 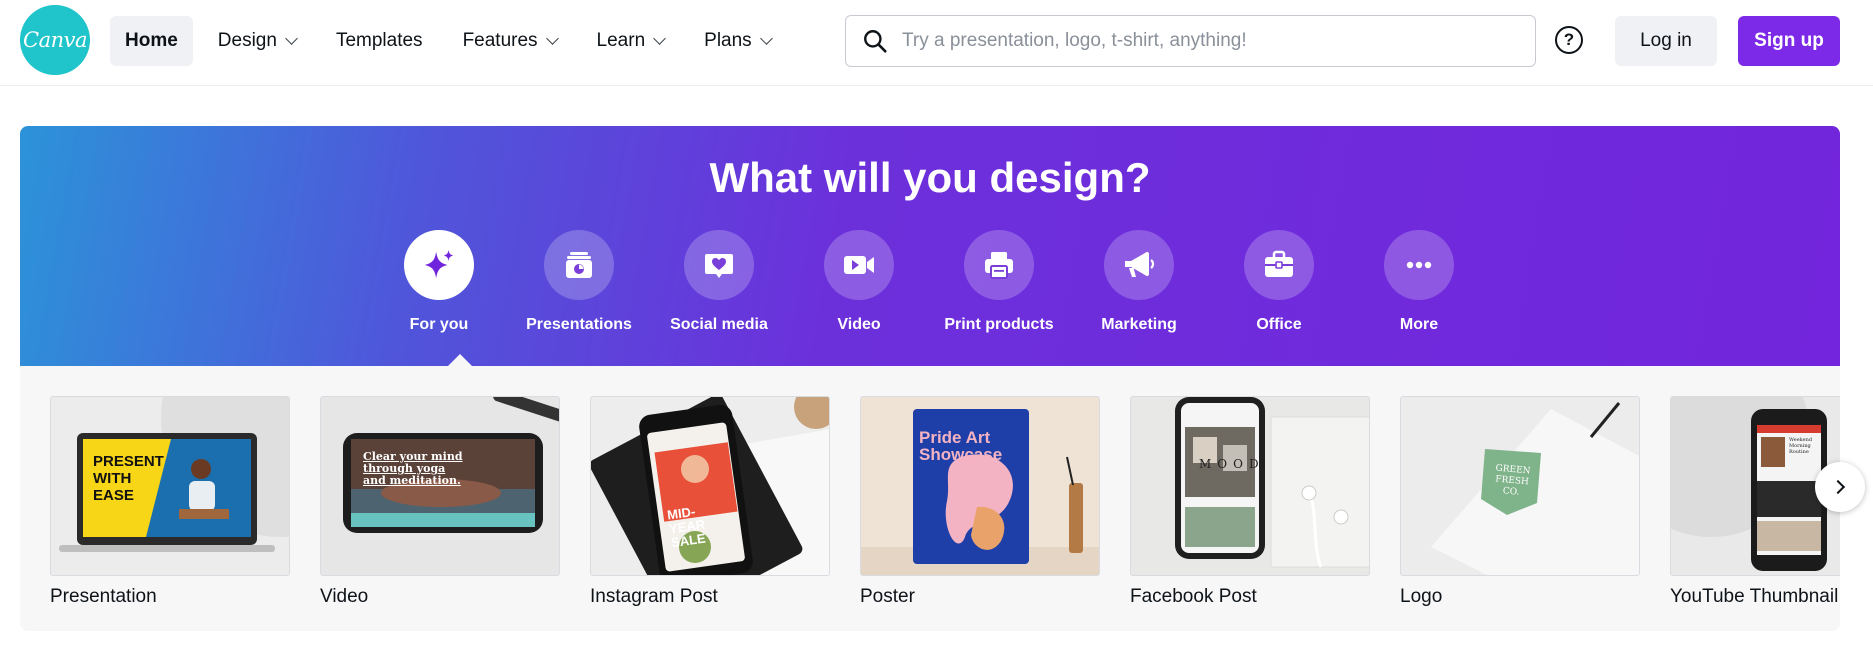 What do you see at coordinates (930, 177) in the screenshot?
I see `hero-title: What will you design?` at bounding box center [930, 177].